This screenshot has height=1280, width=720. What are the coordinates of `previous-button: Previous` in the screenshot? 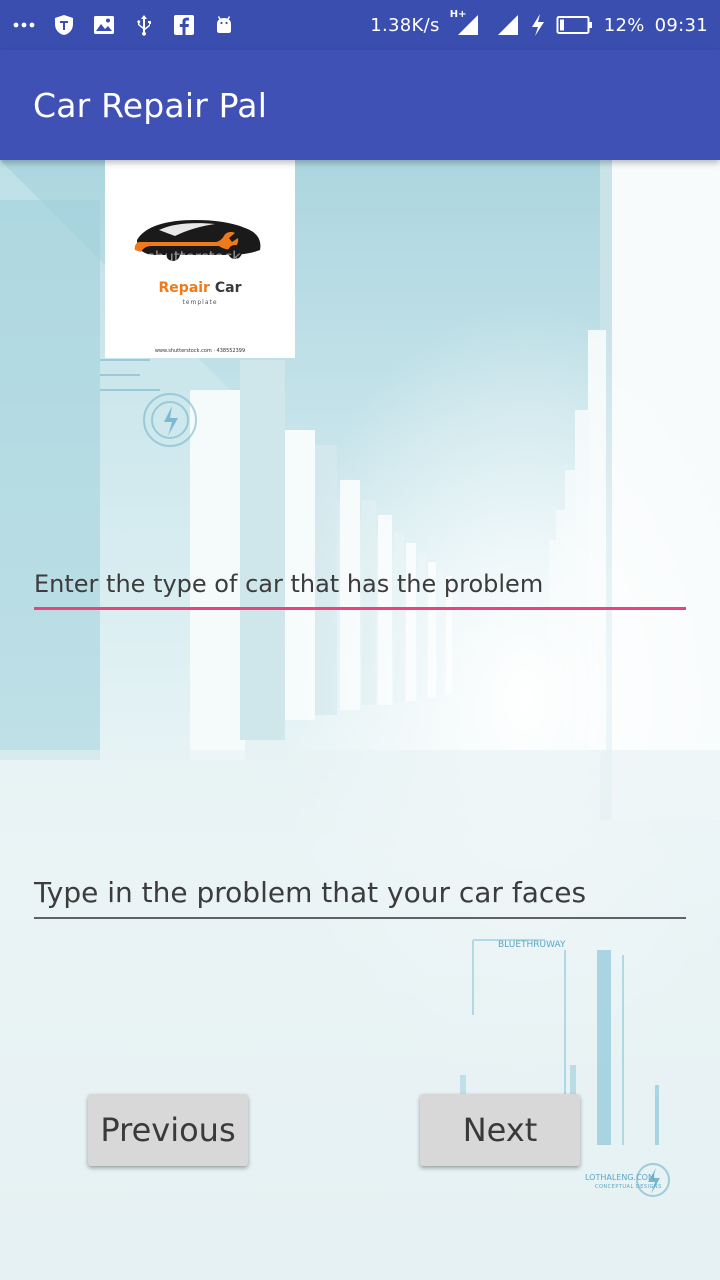 It's located at (168, 1130).